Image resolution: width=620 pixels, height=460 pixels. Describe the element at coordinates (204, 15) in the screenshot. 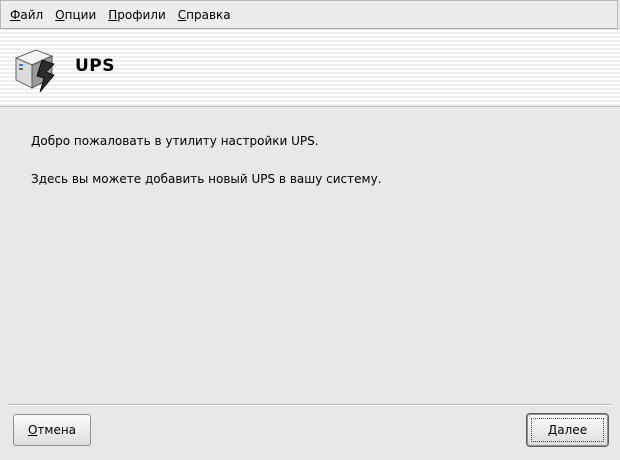

I see `menu-help: Справка` at that location.